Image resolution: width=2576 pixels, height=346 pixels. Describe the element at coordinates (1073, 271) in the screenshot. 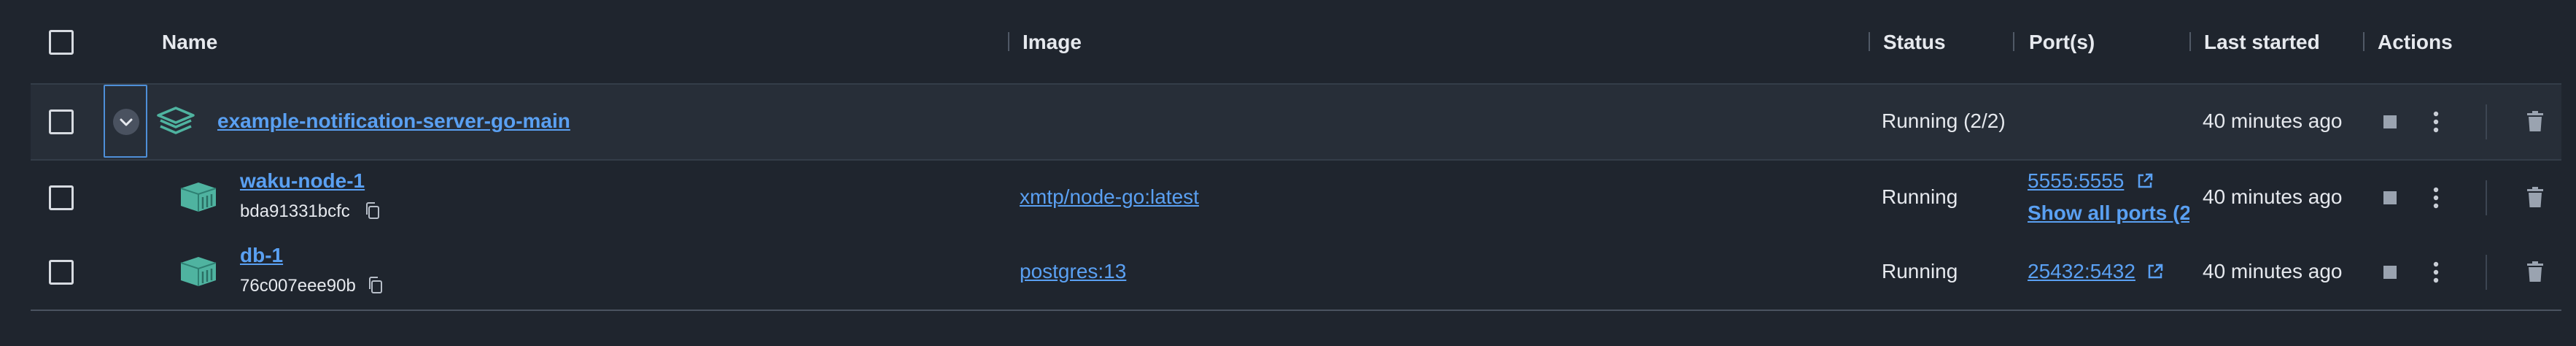

I see `image-link: postgres:13` at that location.